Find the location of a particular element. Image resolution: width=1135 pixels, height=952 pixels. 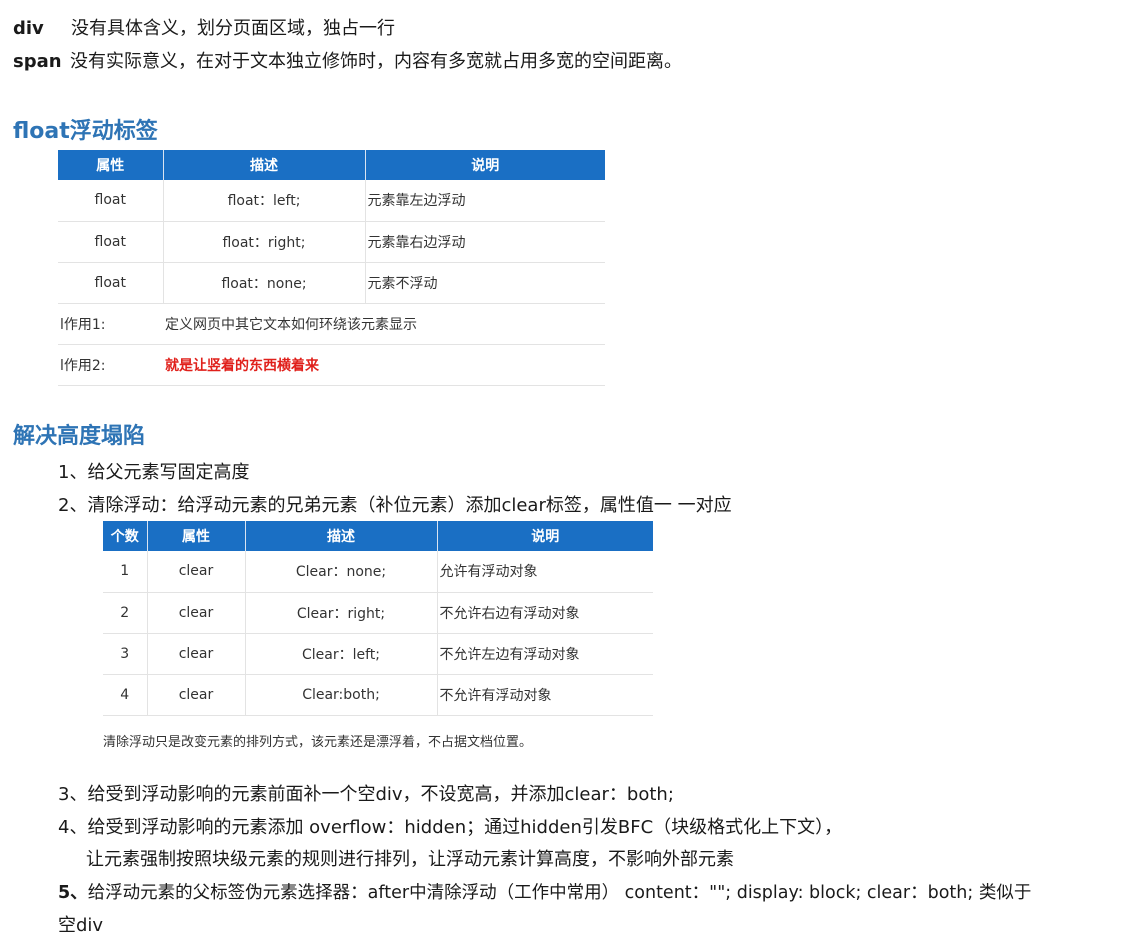

float-row-description: float：left; is located at coordinates (264, 201).